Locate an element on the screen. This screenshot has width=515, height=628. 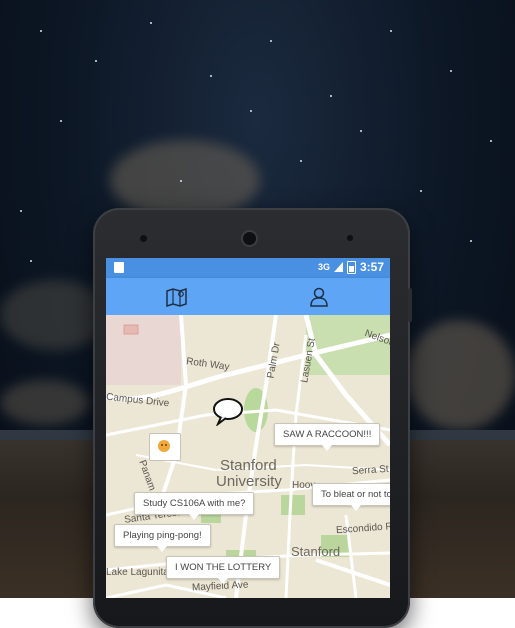
sd-card-icon is located at coordinates (119, 267).